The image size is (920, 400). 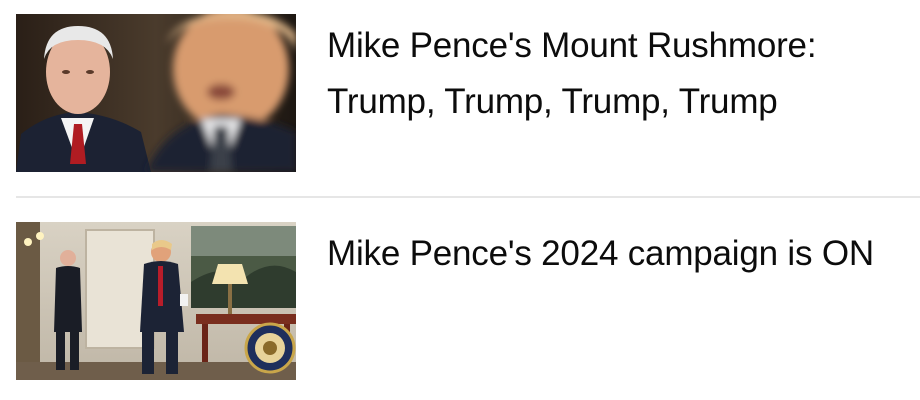 What do you see at coordinates (622, 254) in the screenshot?
I see `article-headline: Mike Pence's 2024 campaign is ON` at bounding box center [622, 254].